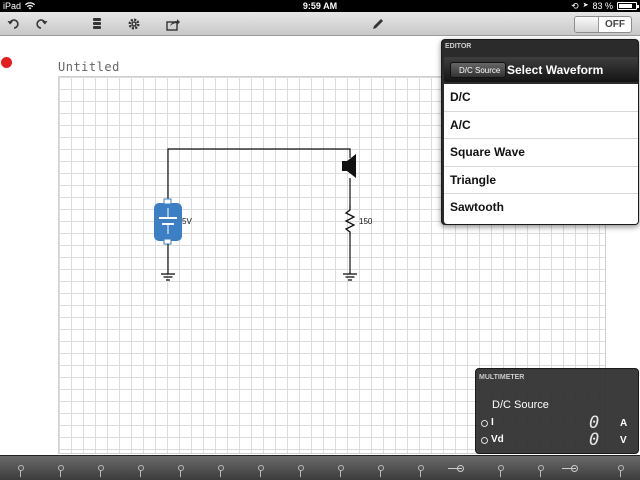  Describe the element at coordinates (478, 70) in the screenshot. I see `back-button: D/C Source` at that location.